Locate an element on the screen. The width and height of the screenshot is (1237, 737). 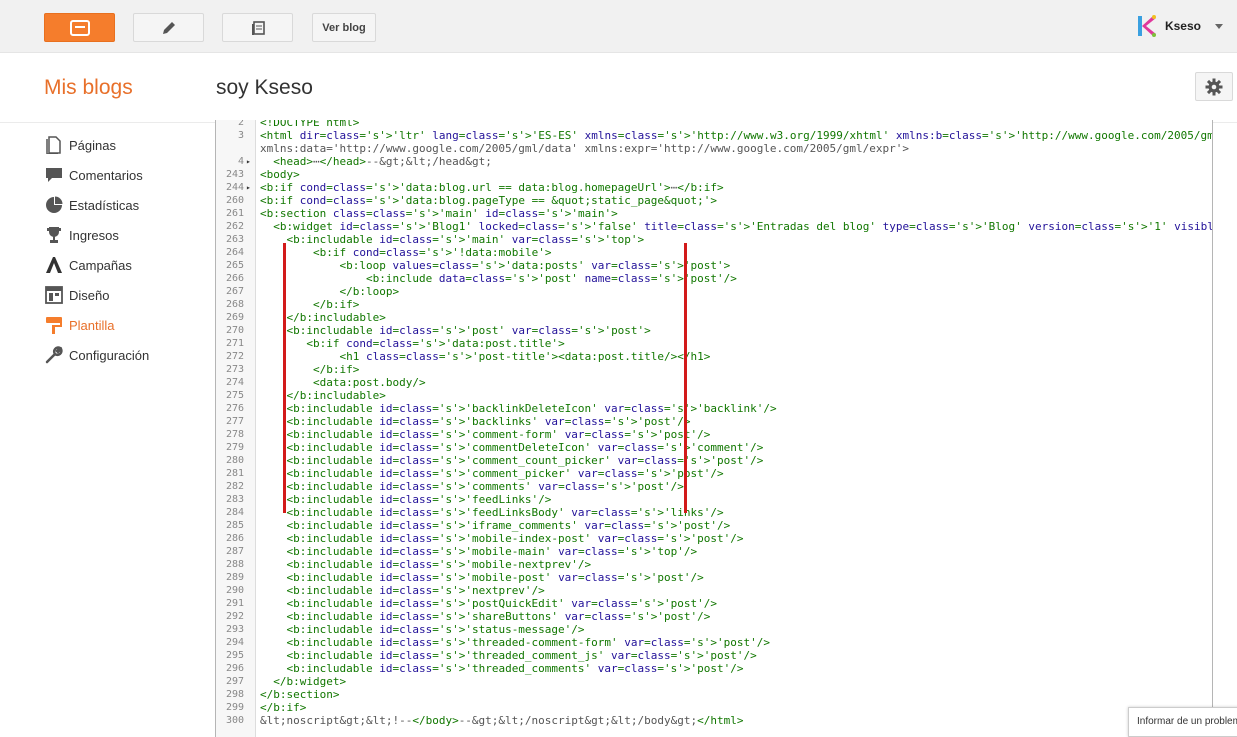
sidebar-item-comments: Comentarios is located at coordinates (124, 175).